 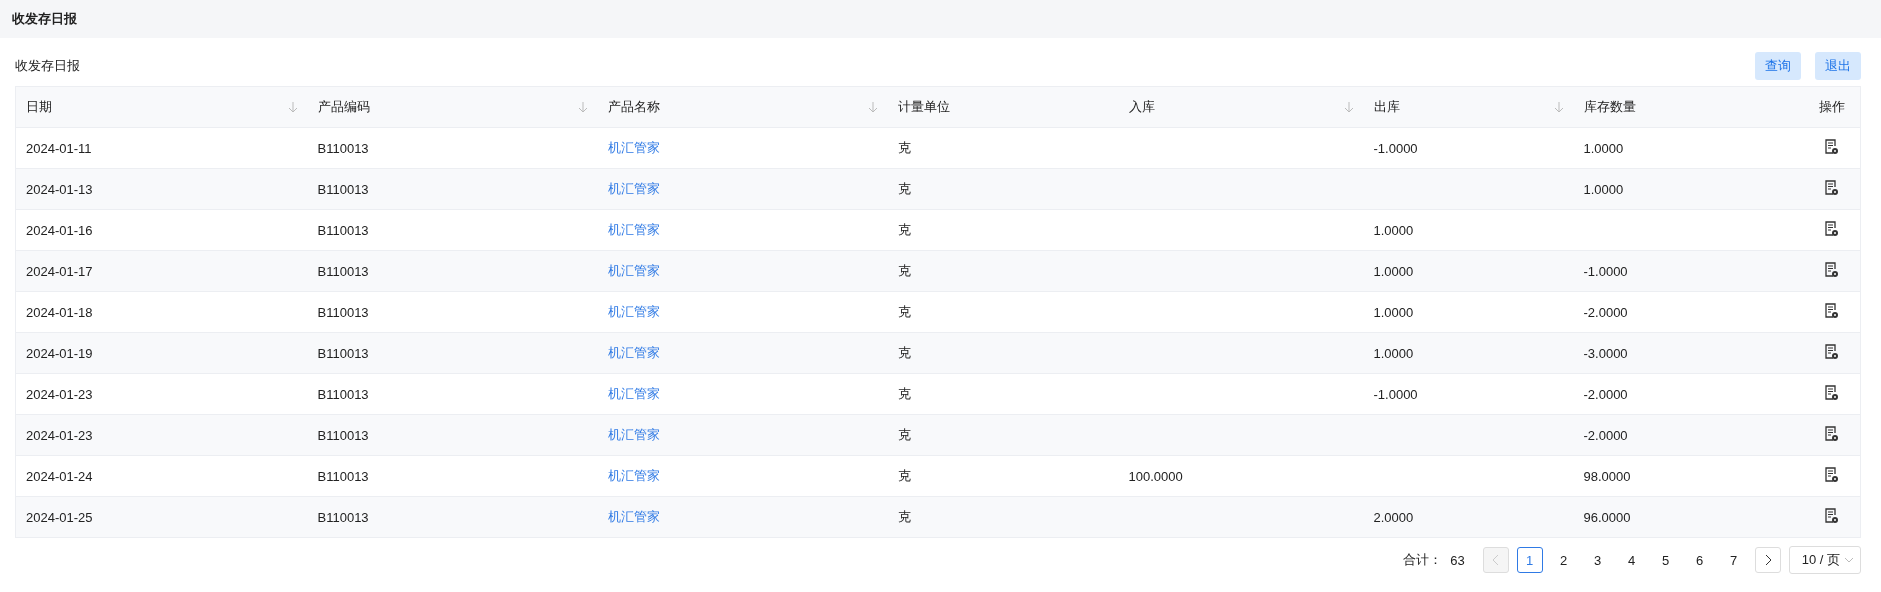 I want to click on query-button: 查询, so click(x=1778, y=66).